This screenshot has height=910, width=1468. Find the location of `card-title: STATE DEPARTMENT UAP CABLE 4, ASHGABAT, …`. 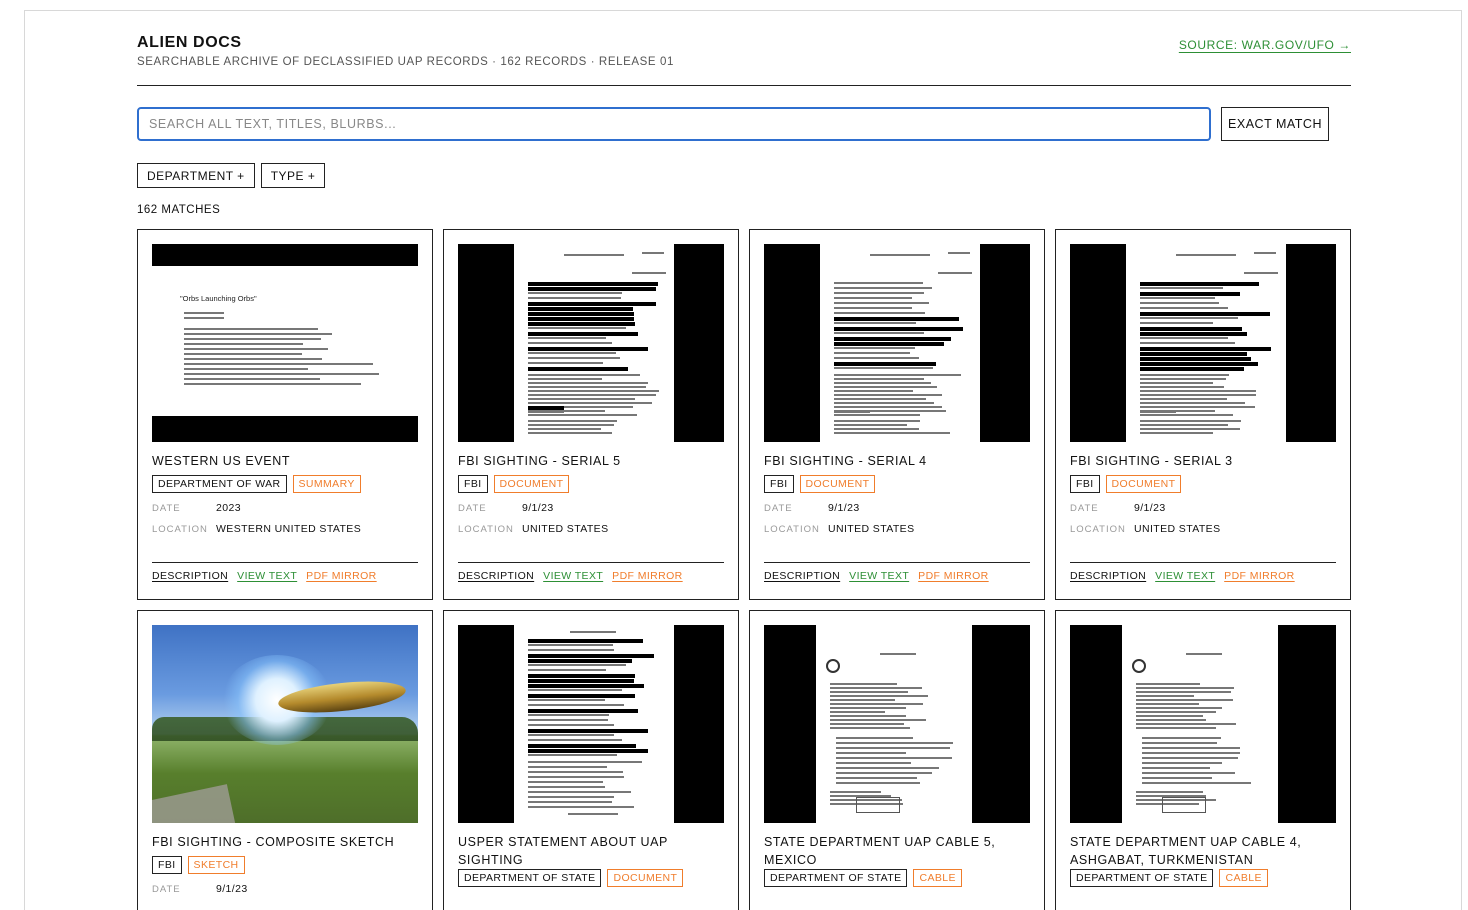

card-title: STATE DEPARTMENT UAP CABLE 4, ASHGABAT, … is located at coordinates (1203, 851).